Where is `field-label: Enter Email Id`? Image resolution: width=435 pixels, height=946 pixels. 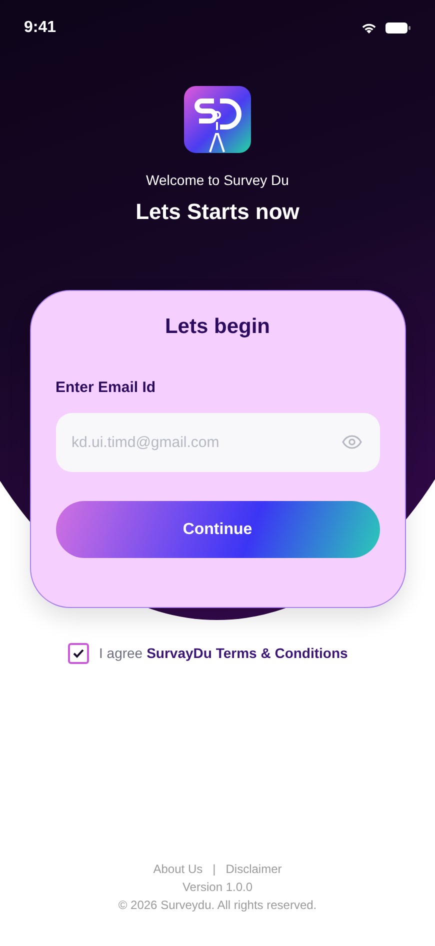
field-label: Enter Email Id is located at coordinates (106, 388).